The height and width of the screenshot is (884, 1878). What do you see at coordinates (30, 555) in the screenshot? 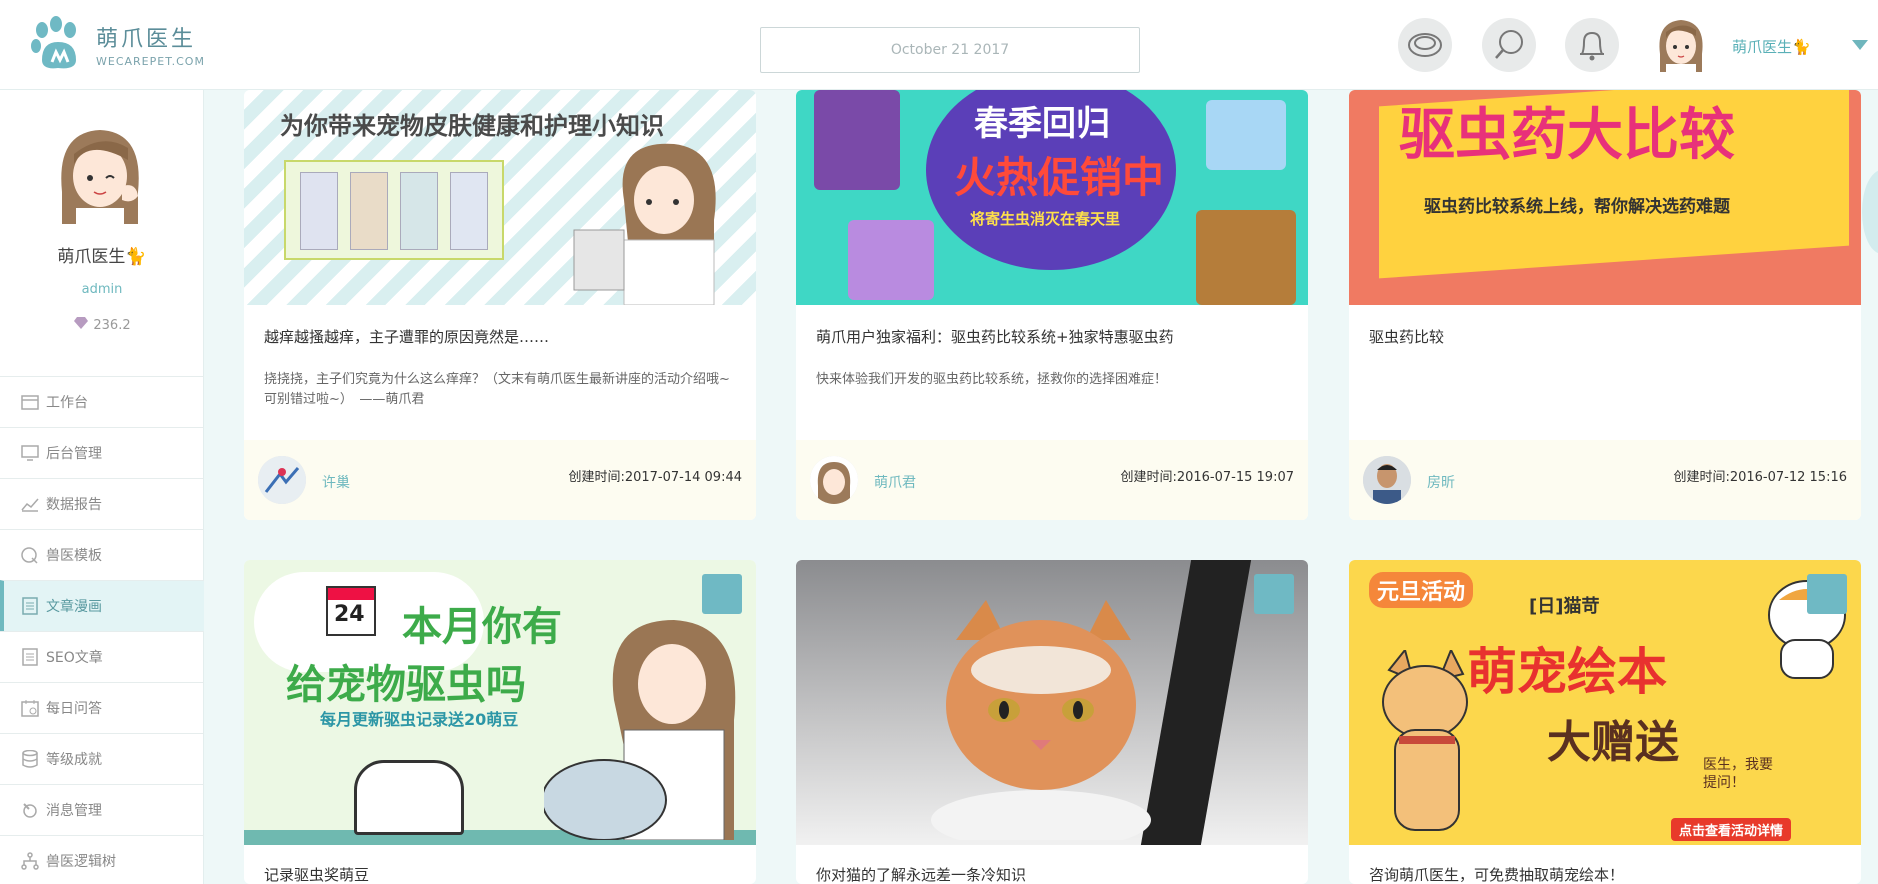
I see `shield-icon` at bounding box center [30, 555].